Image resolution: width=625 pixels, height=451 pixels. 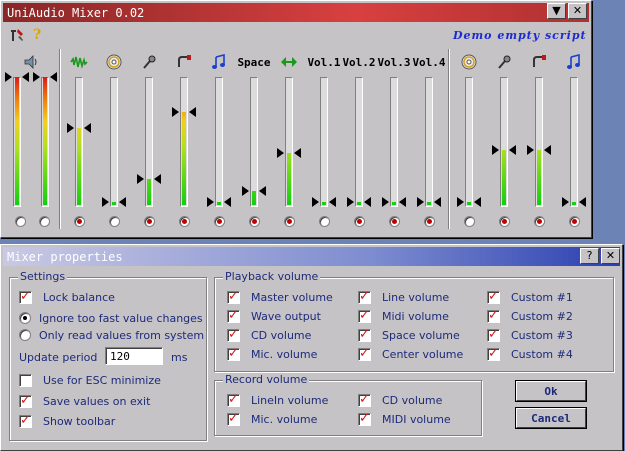 What do you see at coordinates (610, 256) in the screenshot?
I see `properties-close-button: ✕` at bounding box center [610, 256].